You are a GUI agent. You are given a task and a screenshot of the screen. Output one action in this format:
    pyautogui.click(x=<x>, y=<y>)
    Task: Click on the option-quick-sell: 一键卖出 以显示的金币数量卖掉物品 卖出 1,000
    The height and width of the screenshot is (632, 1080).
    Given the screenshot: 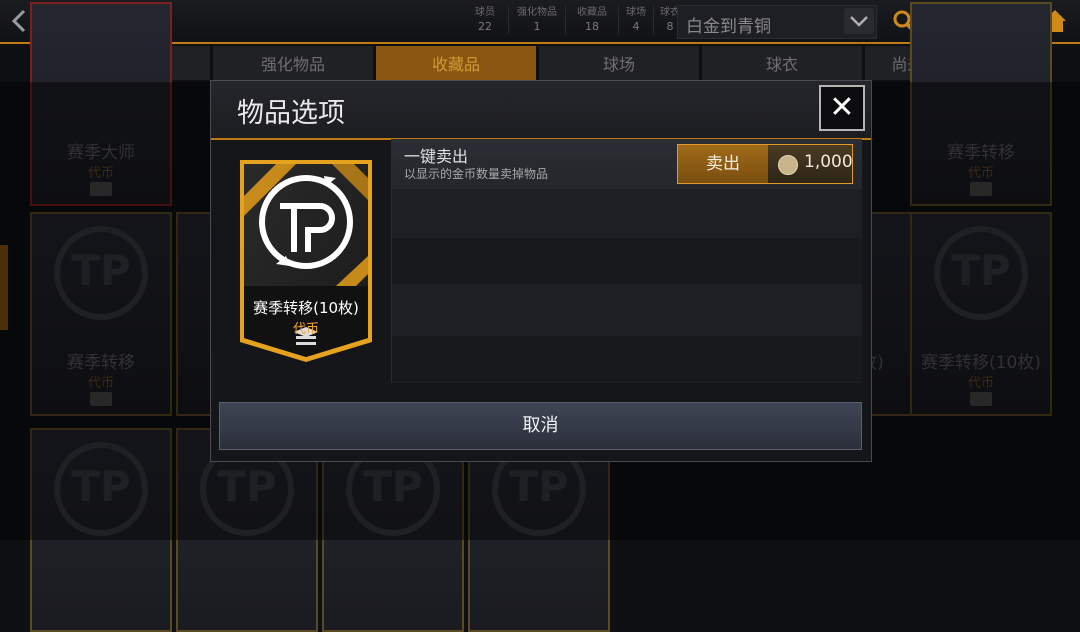 What is the action you would take?
    pyautogui.click(x=627, y=164)
    